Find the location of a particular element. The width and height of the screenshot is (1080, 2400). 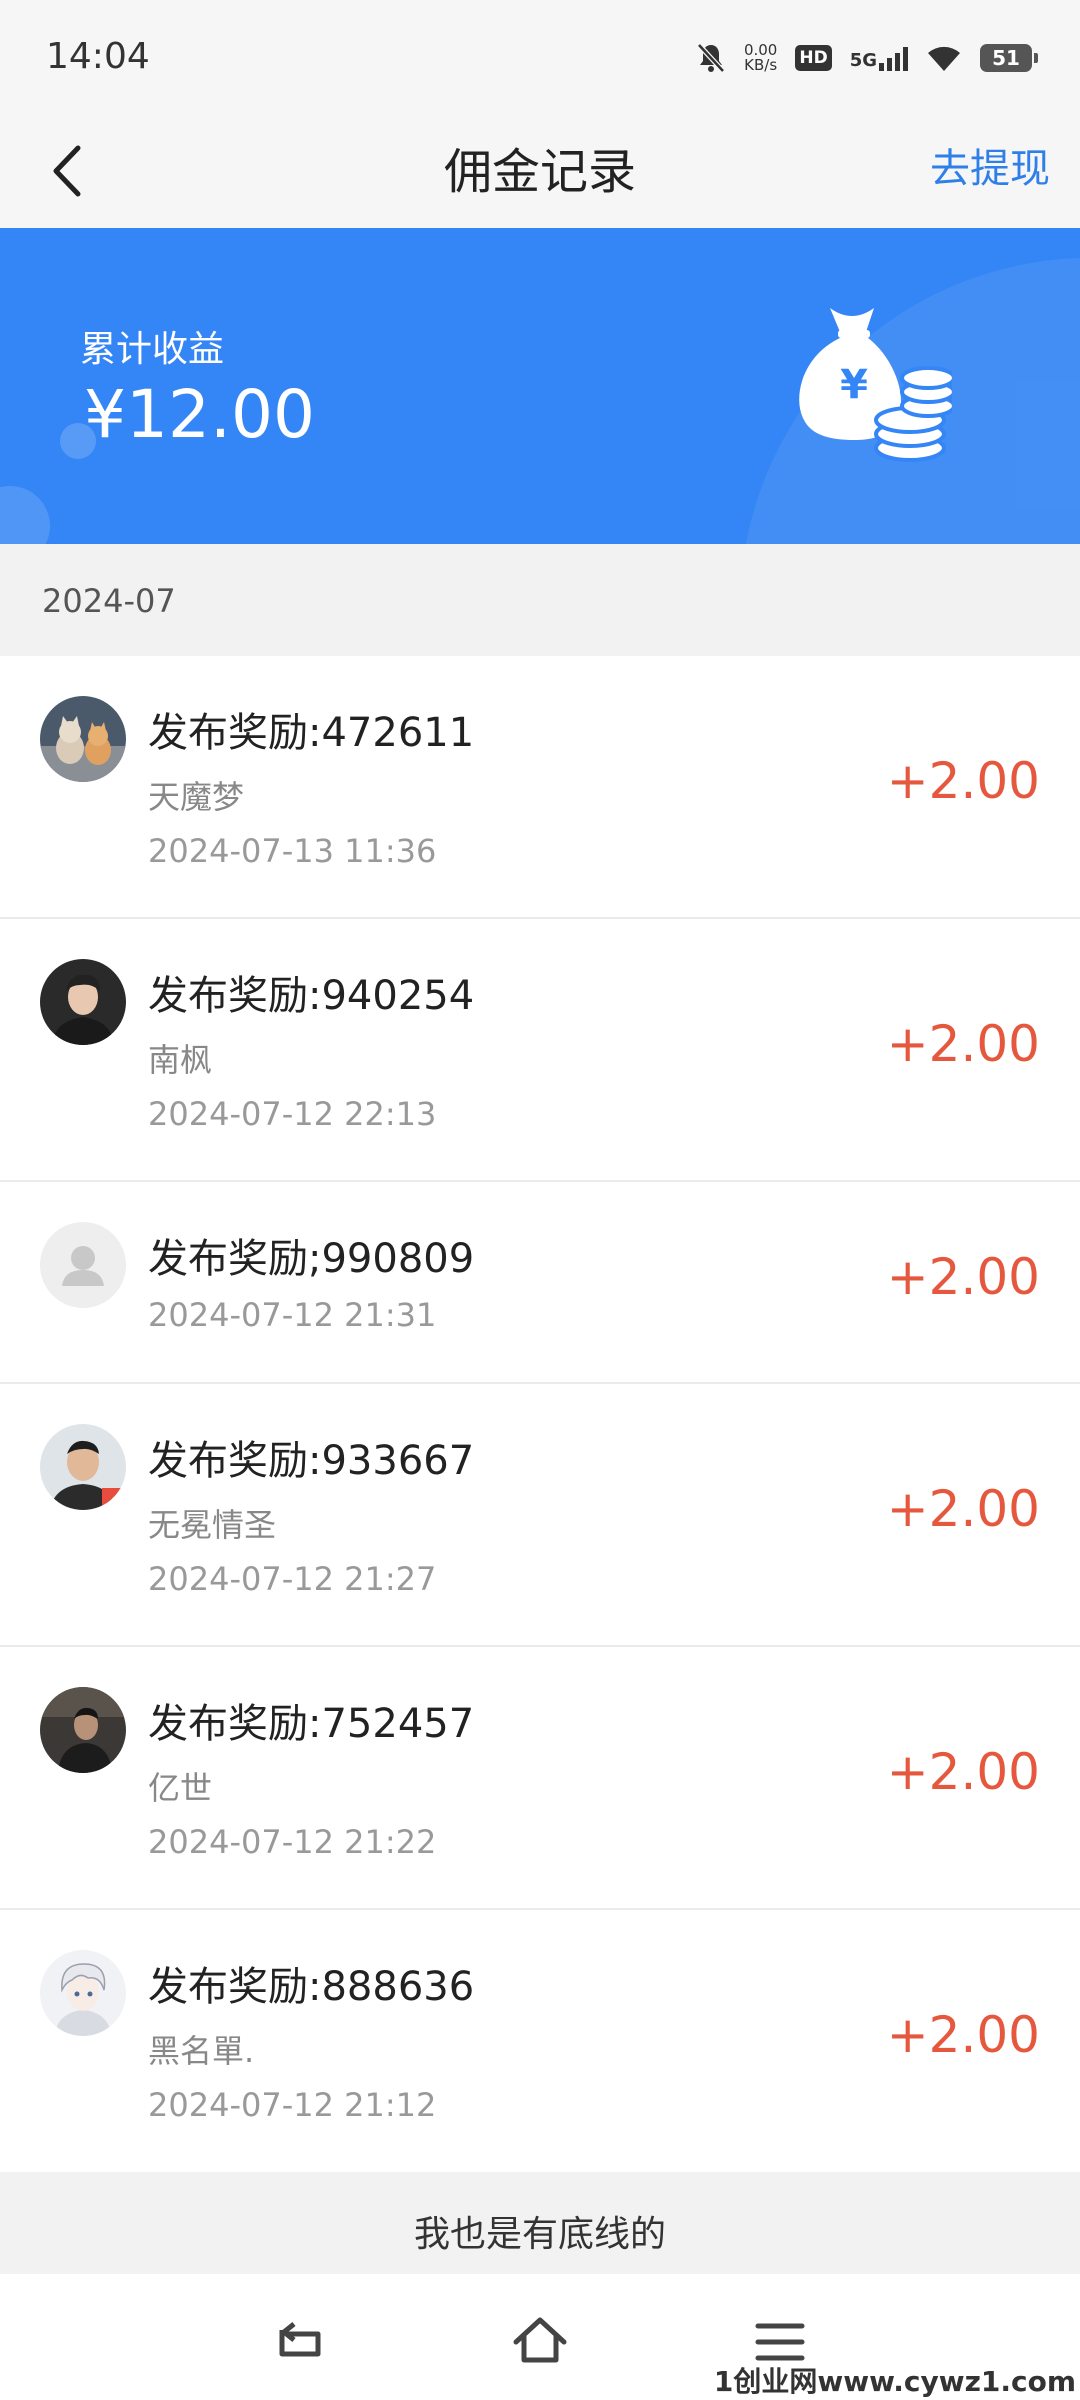

banner-decoration is located at coordinates (25, 515).